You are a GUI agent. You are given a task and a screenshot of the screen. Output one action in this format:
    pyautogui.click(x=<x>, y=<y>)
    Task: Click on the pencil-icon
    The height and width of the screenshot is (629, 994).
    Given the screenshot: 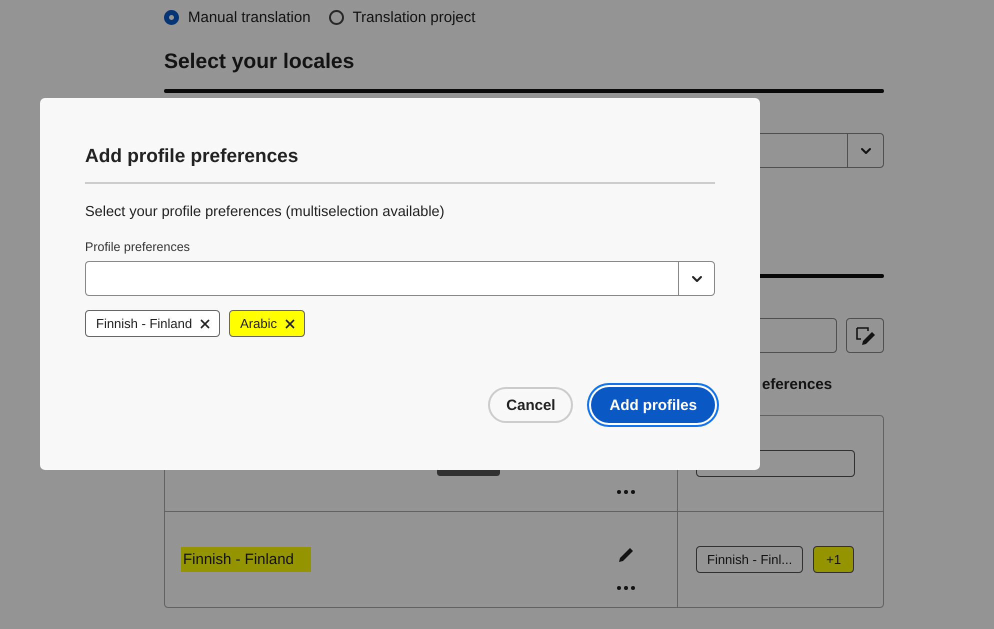 What is the action you would take?
    pyautogui.click(x=626, y=555)
    